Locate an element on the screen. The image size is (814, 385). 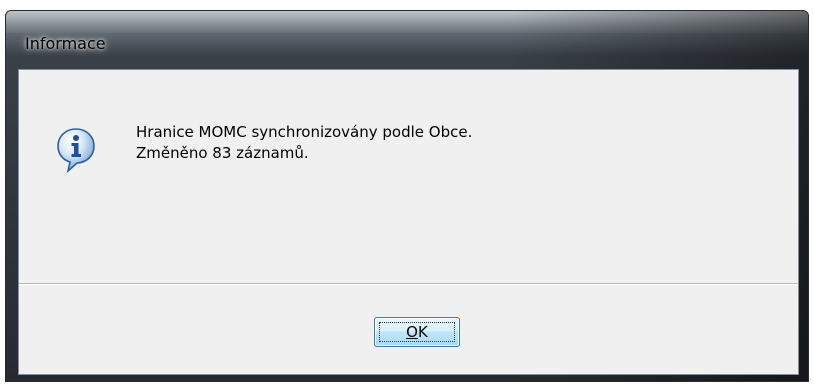
ok-button-mnemonic: O is located at coordinates (412, 332).